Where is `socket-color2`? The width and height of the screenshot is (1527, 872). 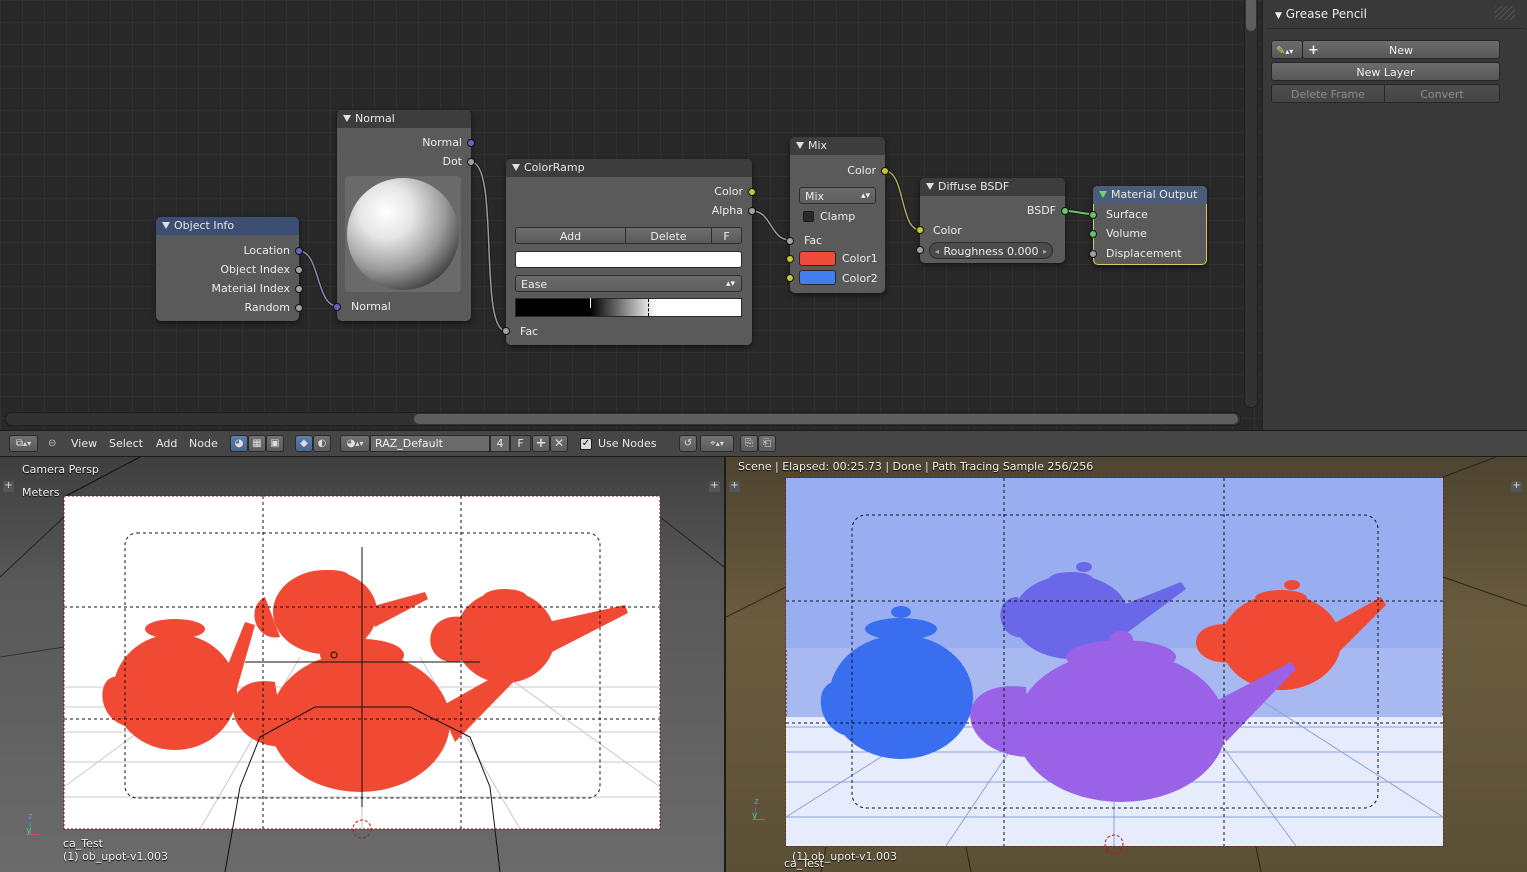 socket-color2 is located at coordinates (790, 278).